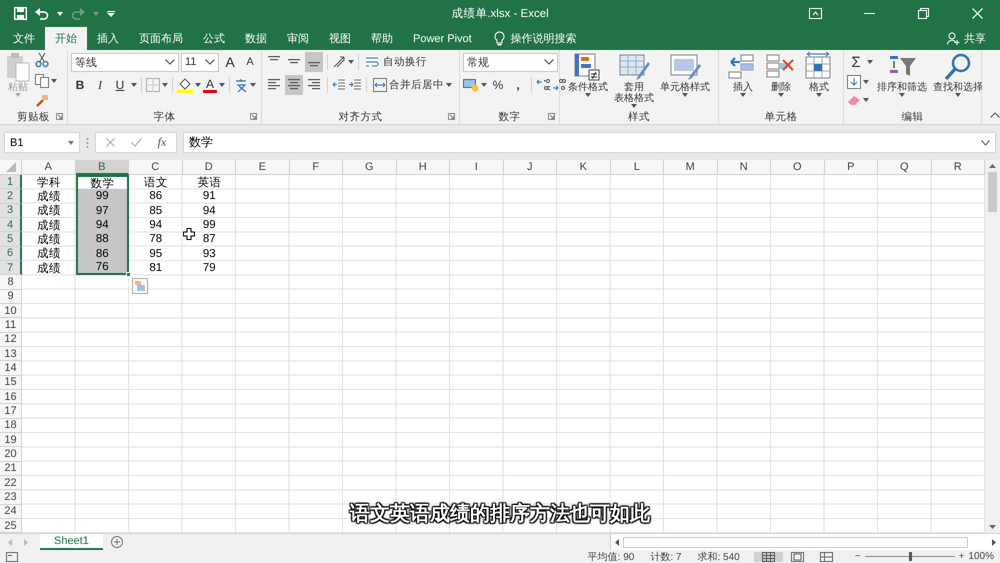 The image size is (1000, 563). I want to click on row-header: 23, so click(11, 497).